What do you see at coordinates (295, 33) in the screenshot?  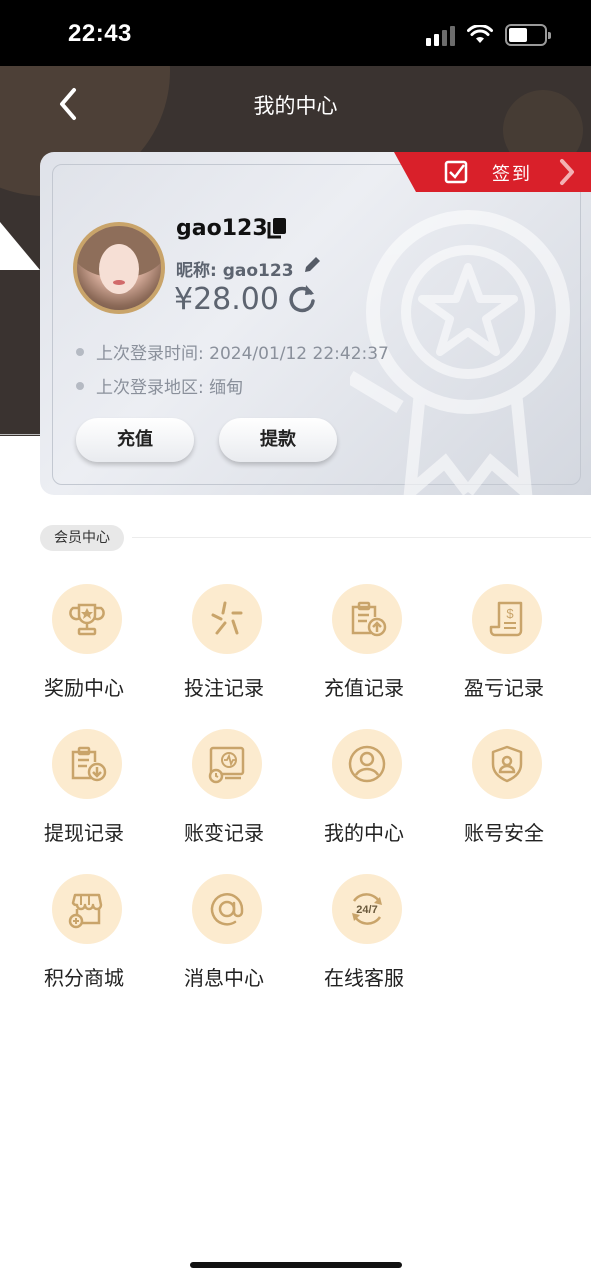 I see `status-bar: 22:43` at bounding box center [295, 33].